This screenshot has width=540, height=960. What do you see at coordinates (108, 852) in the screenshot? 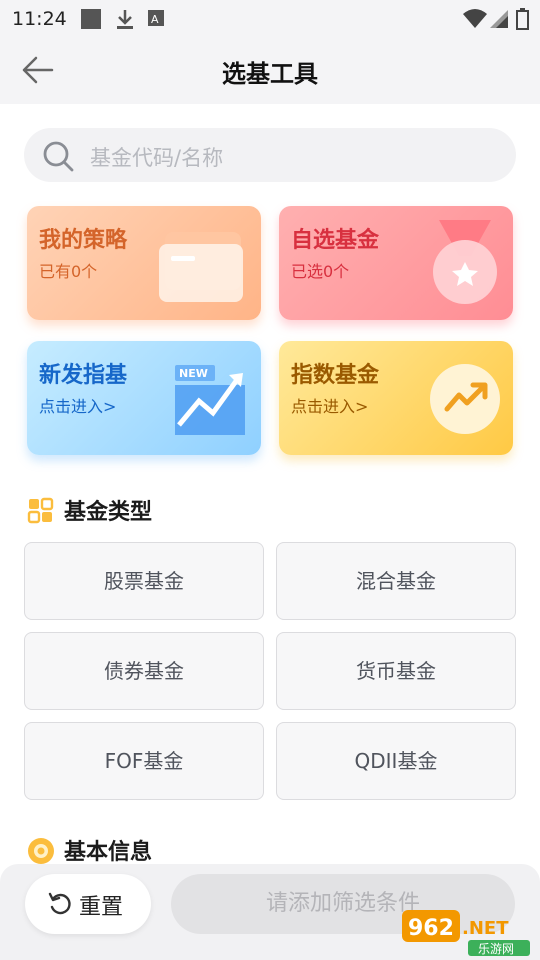
I see `section-title: 基本信息` at bounding box center [108, 852].